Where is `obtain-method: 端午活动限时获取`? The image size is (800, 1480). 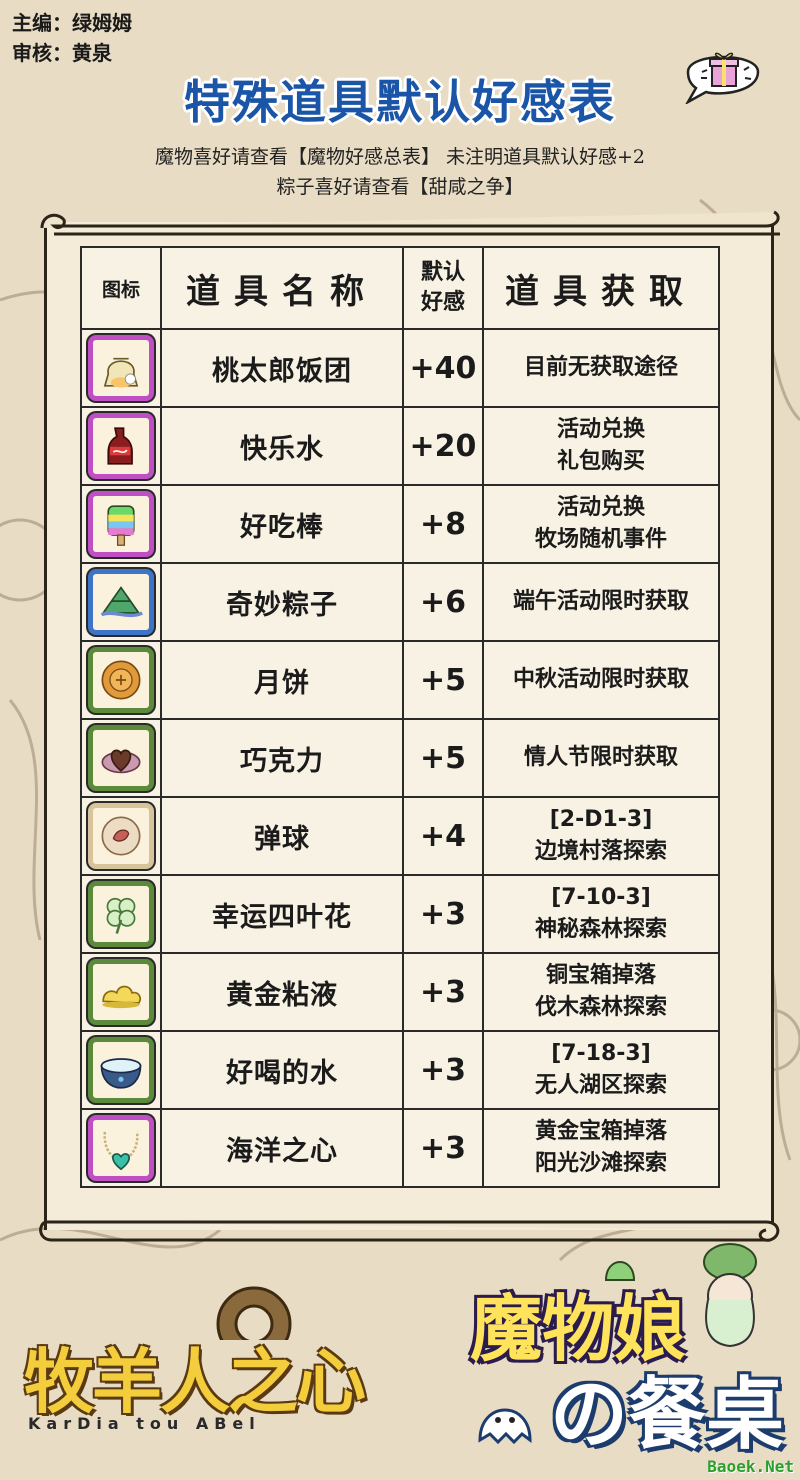 obtain-method: 端午活动限时获取 is located at coordinates (601, 602).